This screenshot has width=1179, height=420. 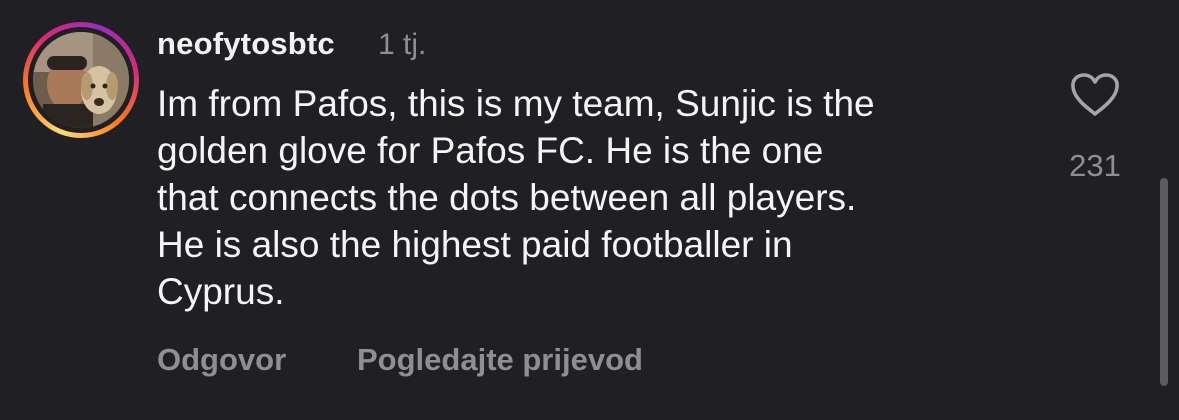 What do you see at coordinates (1164, 282) in the screenshot?
I see `scrollbar-thumb` at bounding box center [1164, 282].